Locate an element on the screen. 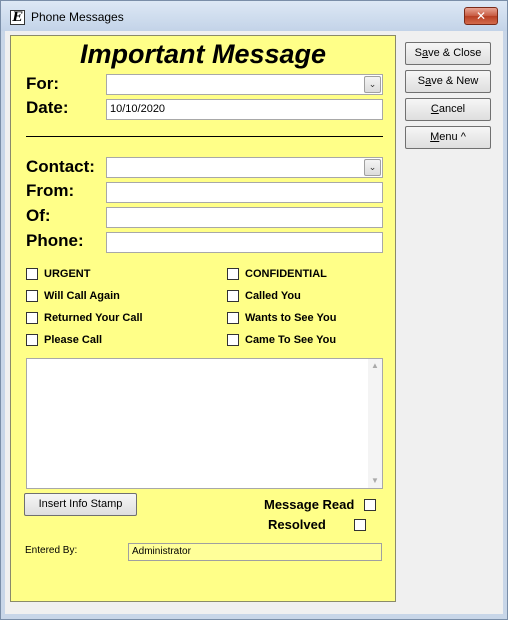 The width and height of the screenshot is (508, 620). message-body-textarea: ▲ ▼ is located at coordinates (204, 423).